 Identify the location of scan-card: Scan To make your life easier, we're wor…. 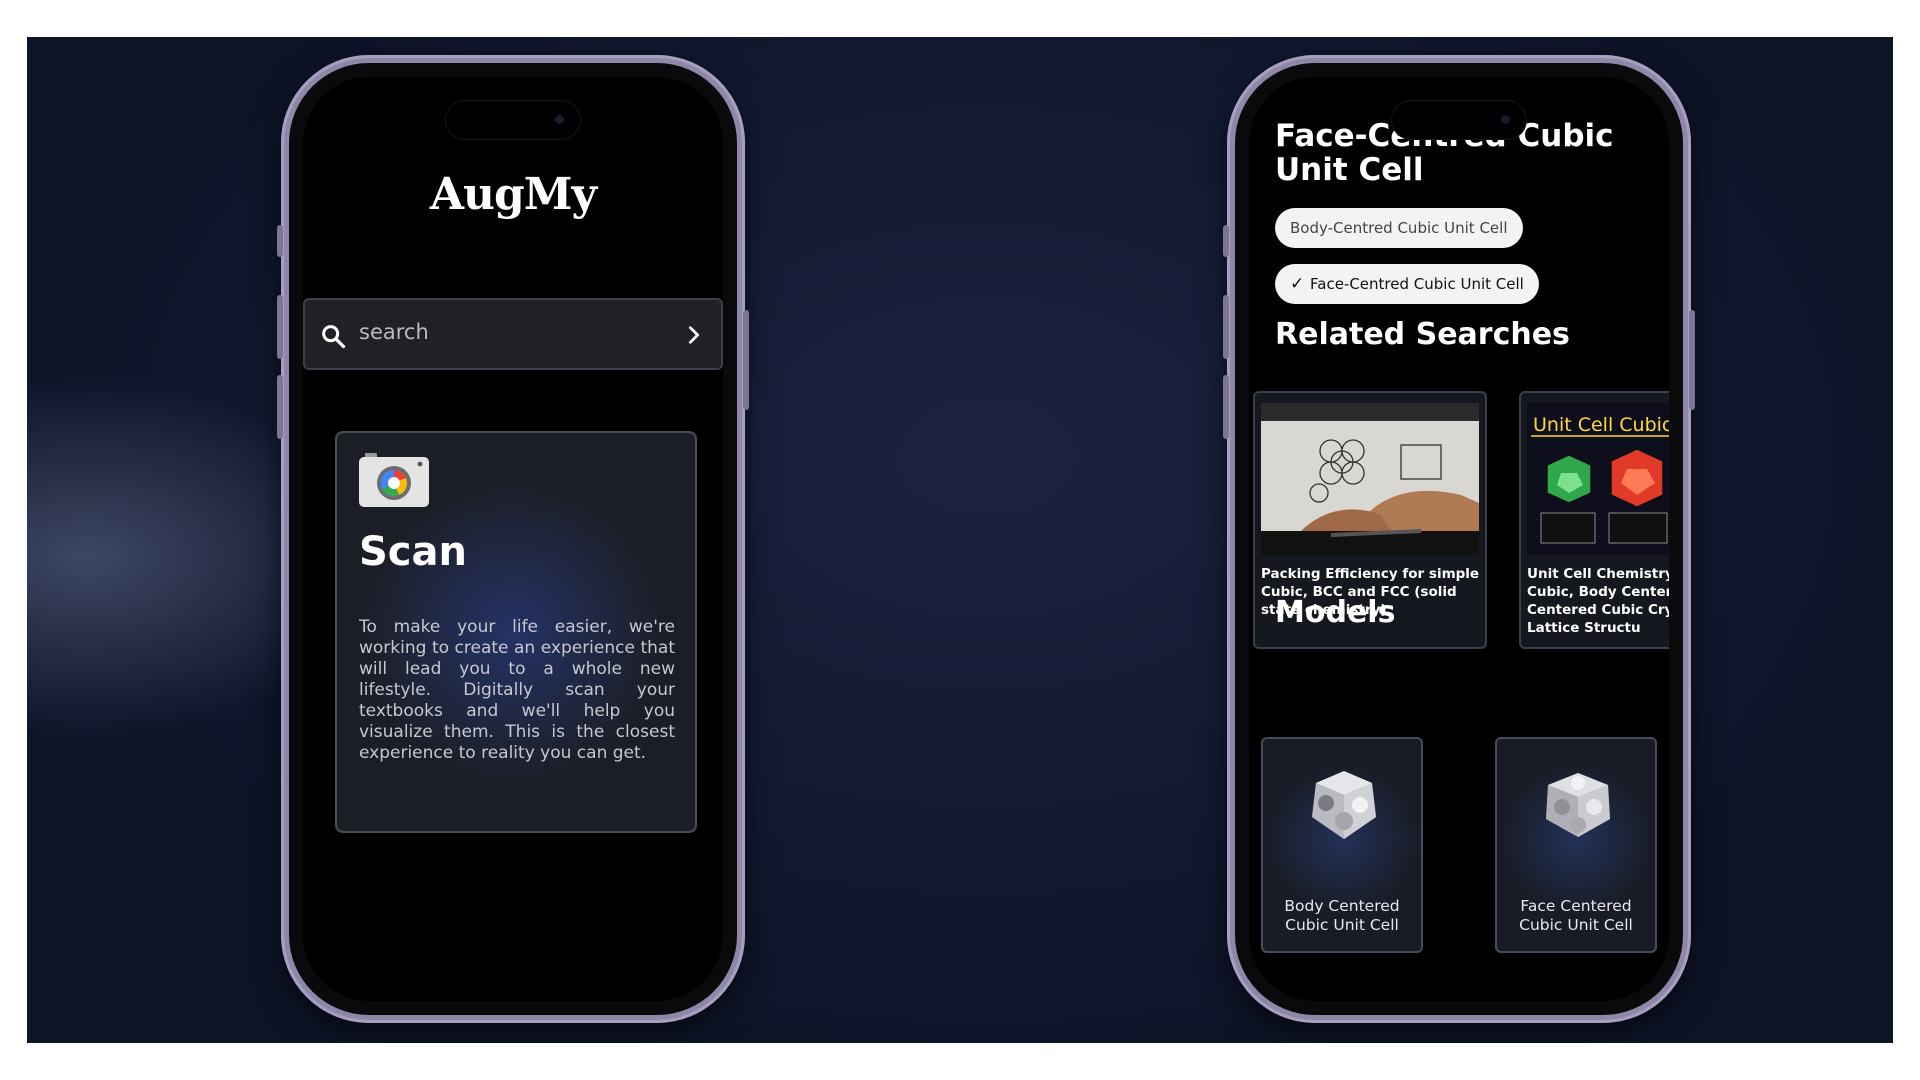
(516, 632).